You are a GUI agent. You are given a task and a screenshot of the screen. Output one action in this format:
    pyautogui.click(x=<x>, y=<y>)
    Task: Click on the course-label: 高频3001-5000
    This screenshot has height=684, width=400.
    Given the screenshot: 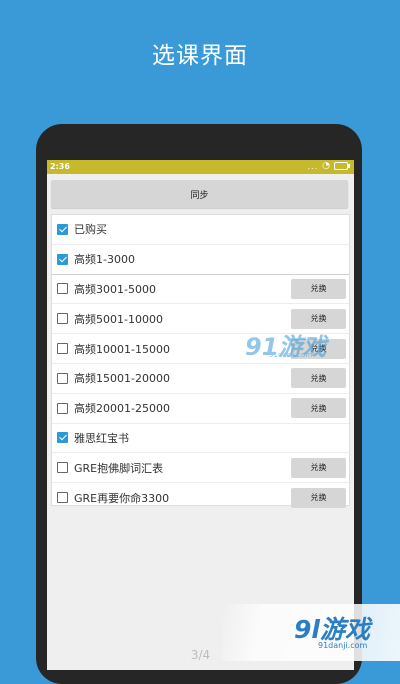 What is the action you would take?
    pyautogui.click(x=115, y=289)
    